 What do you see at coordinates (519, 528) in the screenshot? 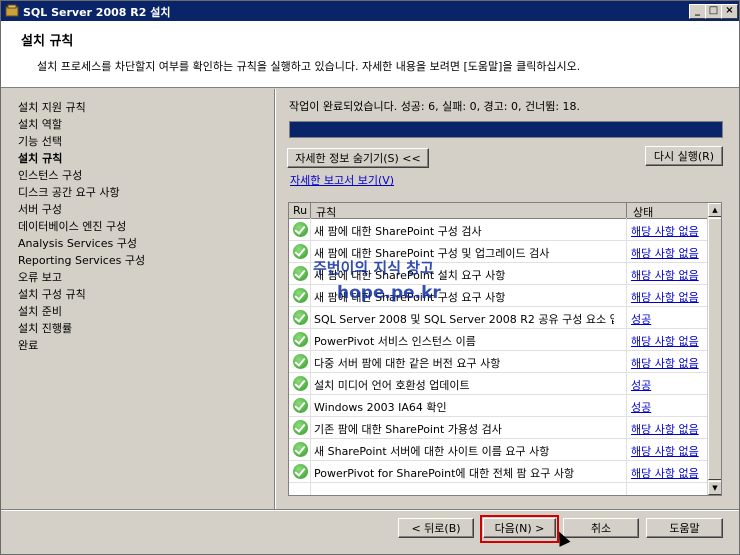
I see `next-button: 다음(N) >` at bounding box center [519, 528].